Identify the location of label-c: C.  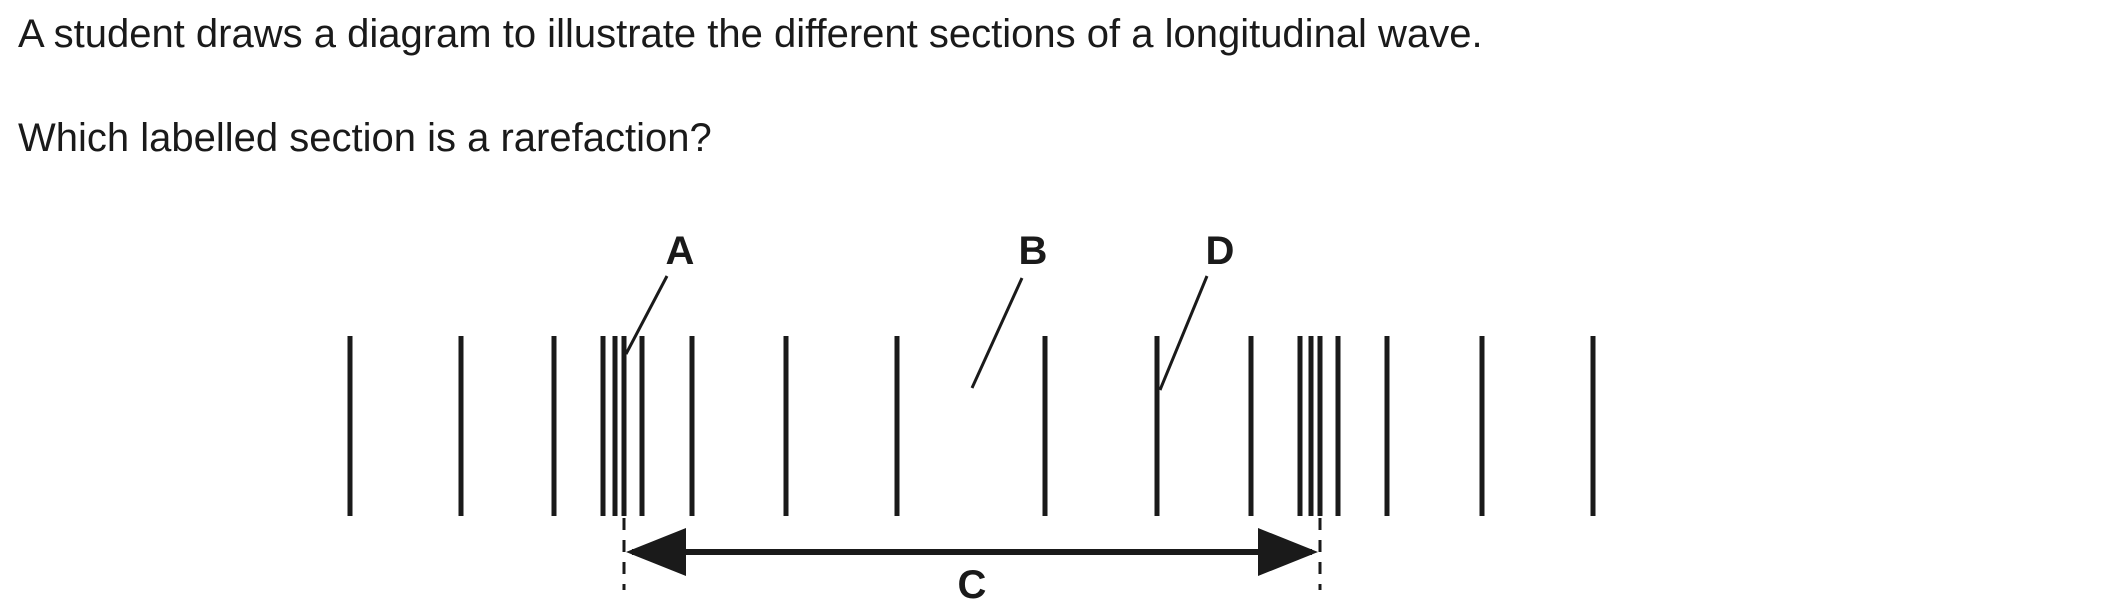
(972, 585).